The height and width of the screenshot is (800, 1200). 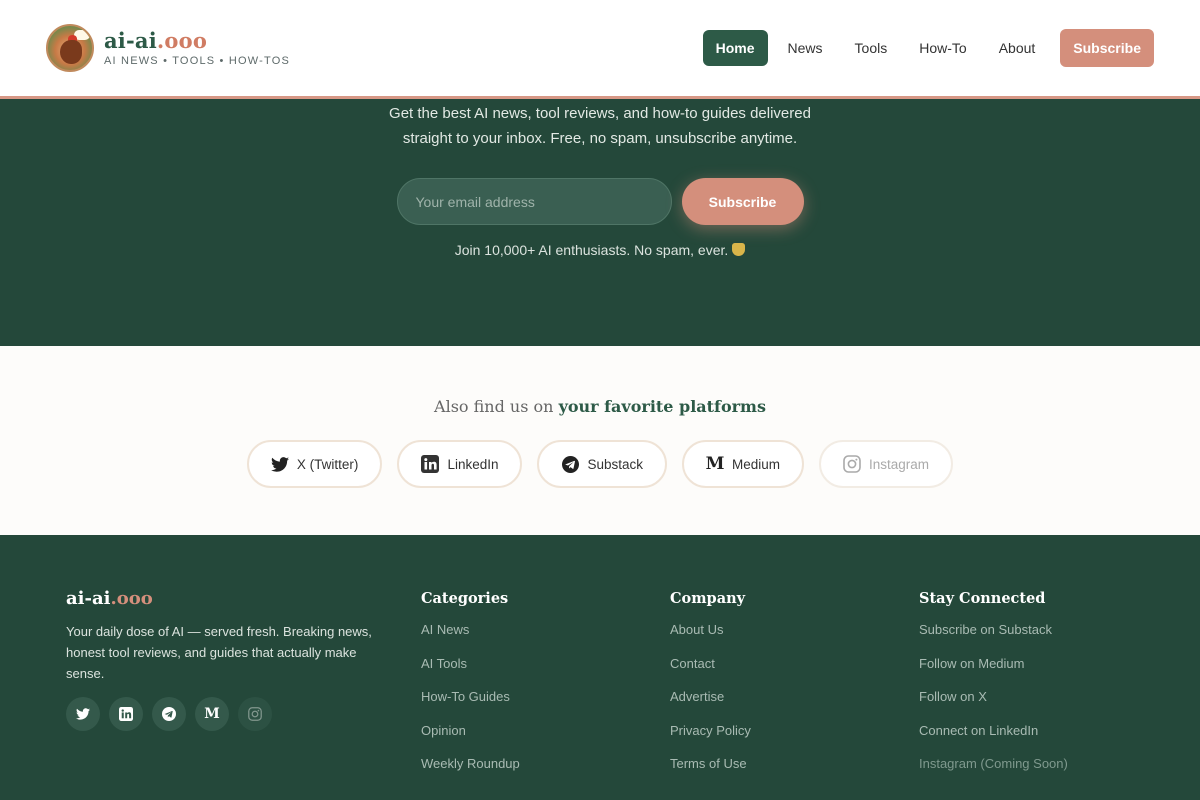 I want to click on logo-title: ai-ai.ooo, so click(x=156, y=40).